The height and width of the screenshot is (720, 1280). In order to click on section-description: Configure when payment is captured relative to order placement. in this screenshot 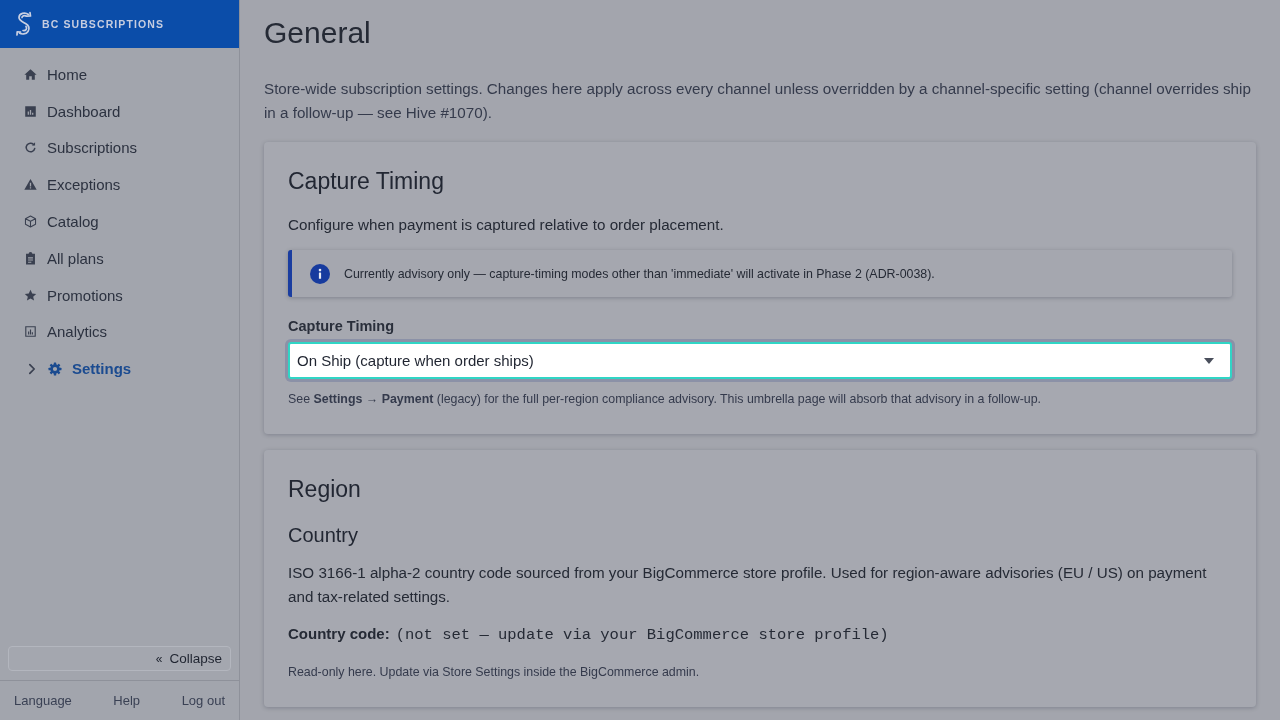, I will do `click(506, 225)`.